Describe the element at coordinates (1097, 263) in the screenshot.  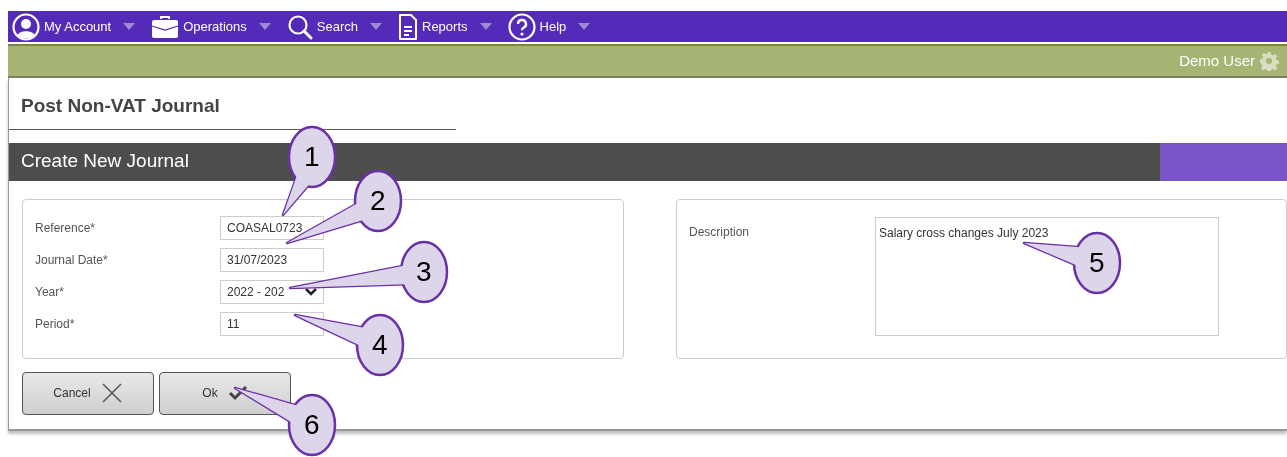
I see `callout-number: 5` at that location.